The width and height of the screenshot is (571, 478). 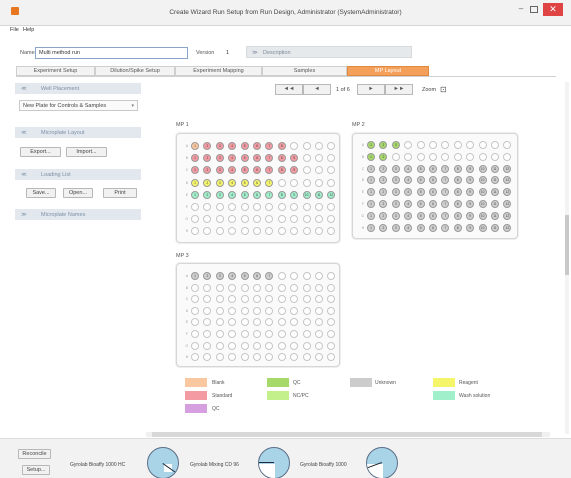 I want to click on reconcile-button: Reconcile, so click(x=34, y=454).